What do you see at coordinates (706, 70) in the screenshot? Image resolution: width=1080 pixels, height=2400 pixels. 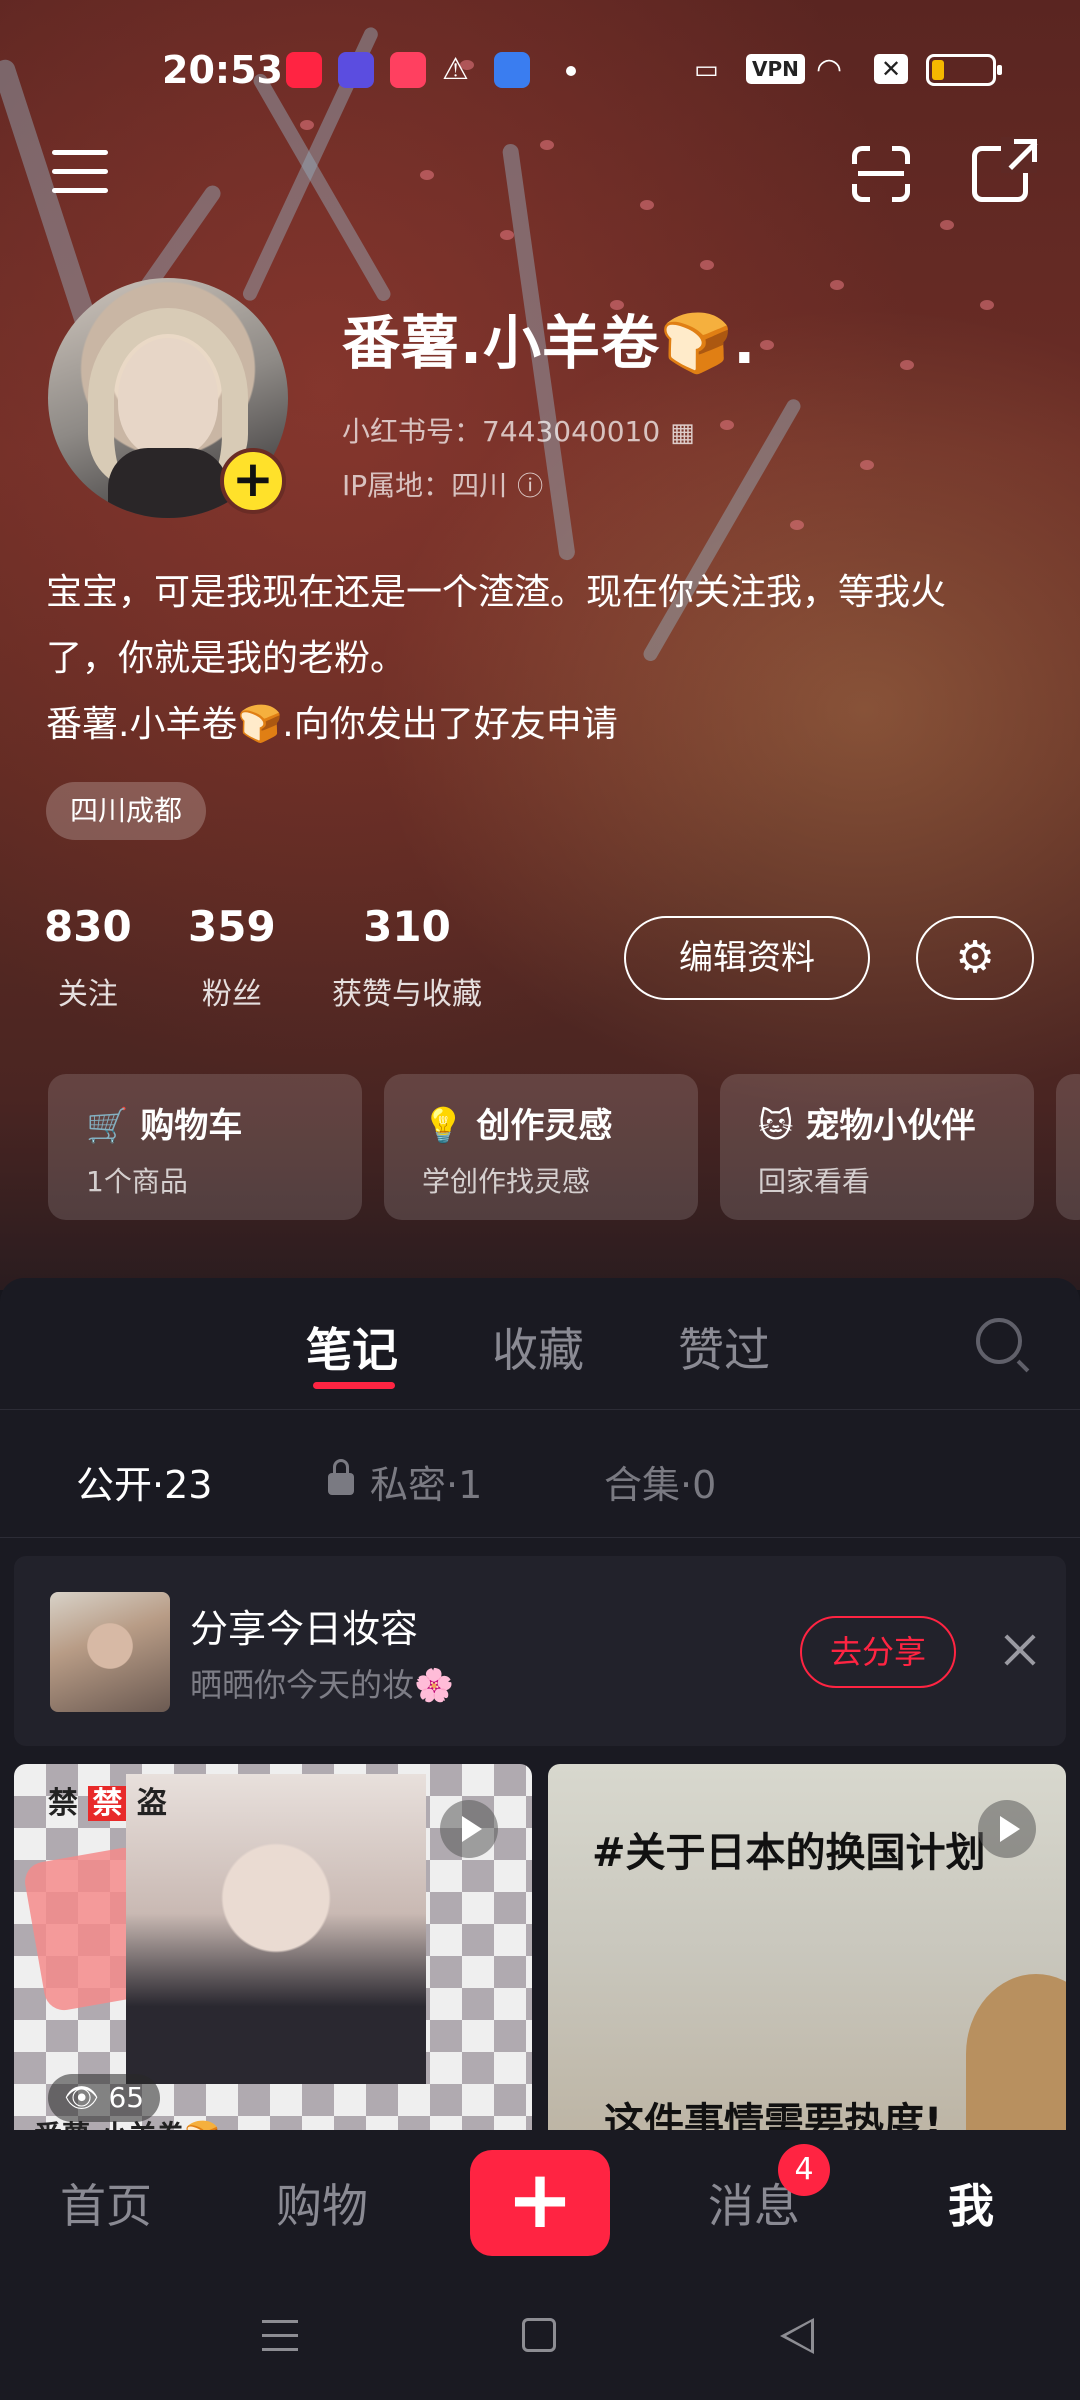 I see `nfc-icon: ▭` at bounding box center [706, 70].